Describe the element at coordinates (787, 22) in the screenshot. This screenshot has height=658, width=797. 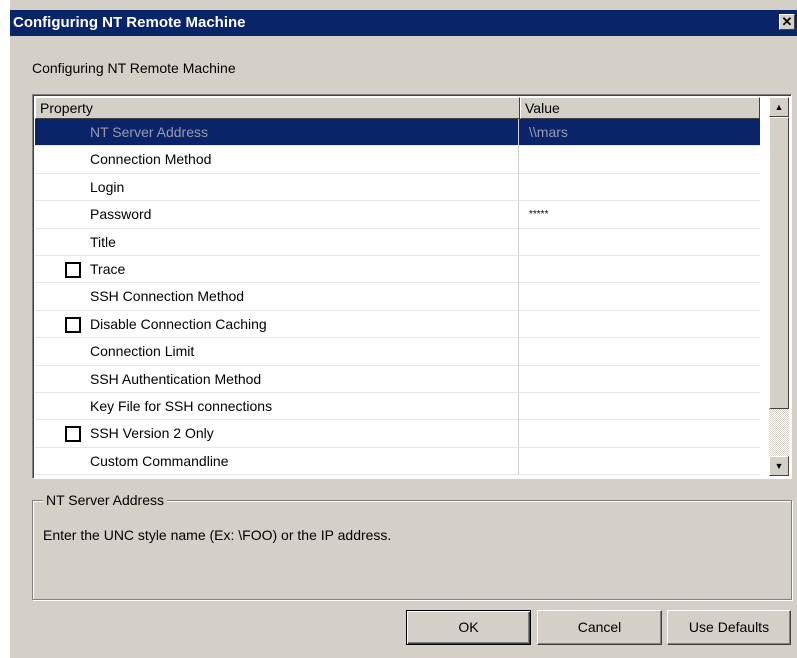
I see `close-icon: ✕` at that location.